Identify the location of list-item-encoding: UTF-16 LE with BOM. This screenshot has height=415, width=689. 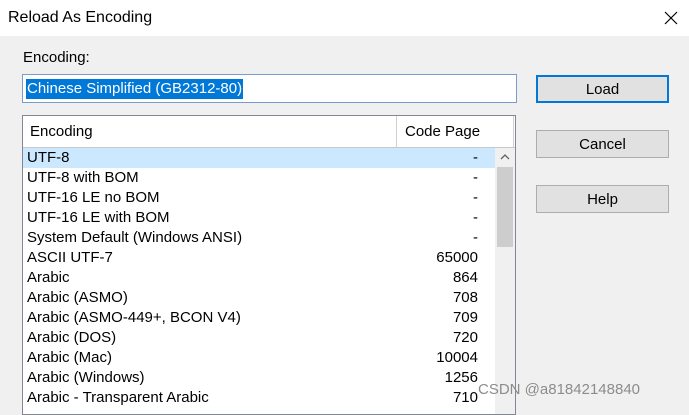
(98, 217).